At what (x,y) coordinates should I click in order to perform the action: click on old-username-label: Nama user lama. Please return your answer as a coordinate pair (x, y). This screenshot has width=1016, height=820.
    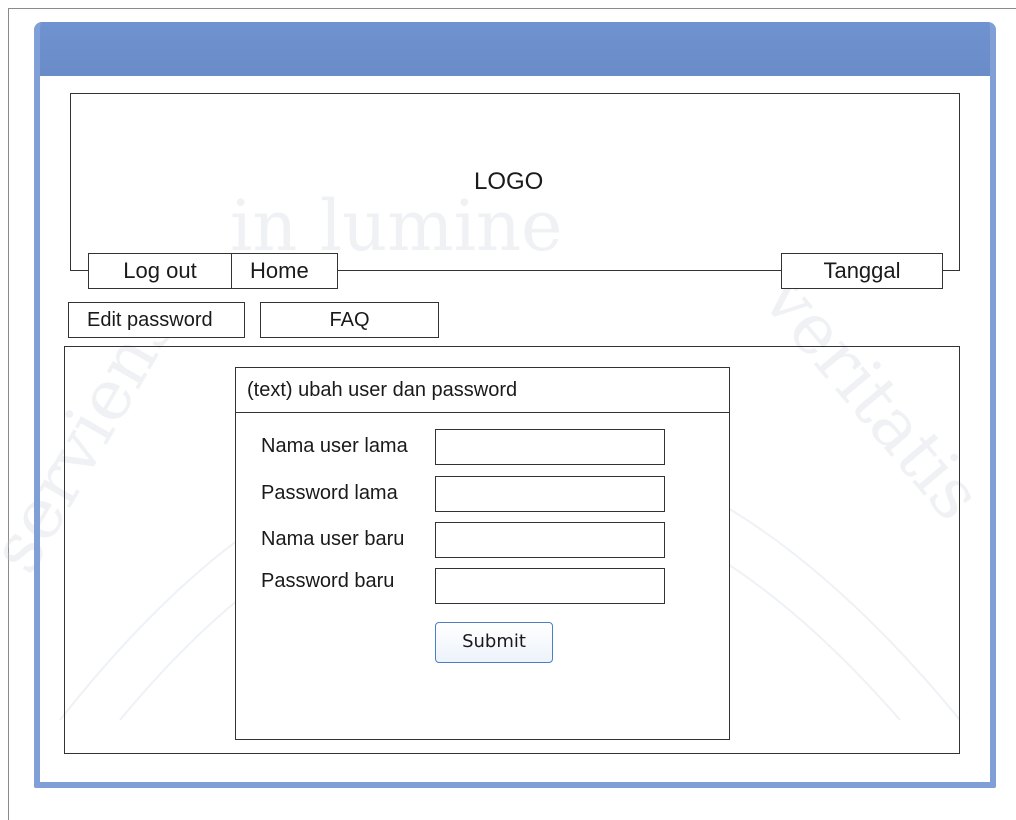
    Looking at the image, I should click on (334, 446).